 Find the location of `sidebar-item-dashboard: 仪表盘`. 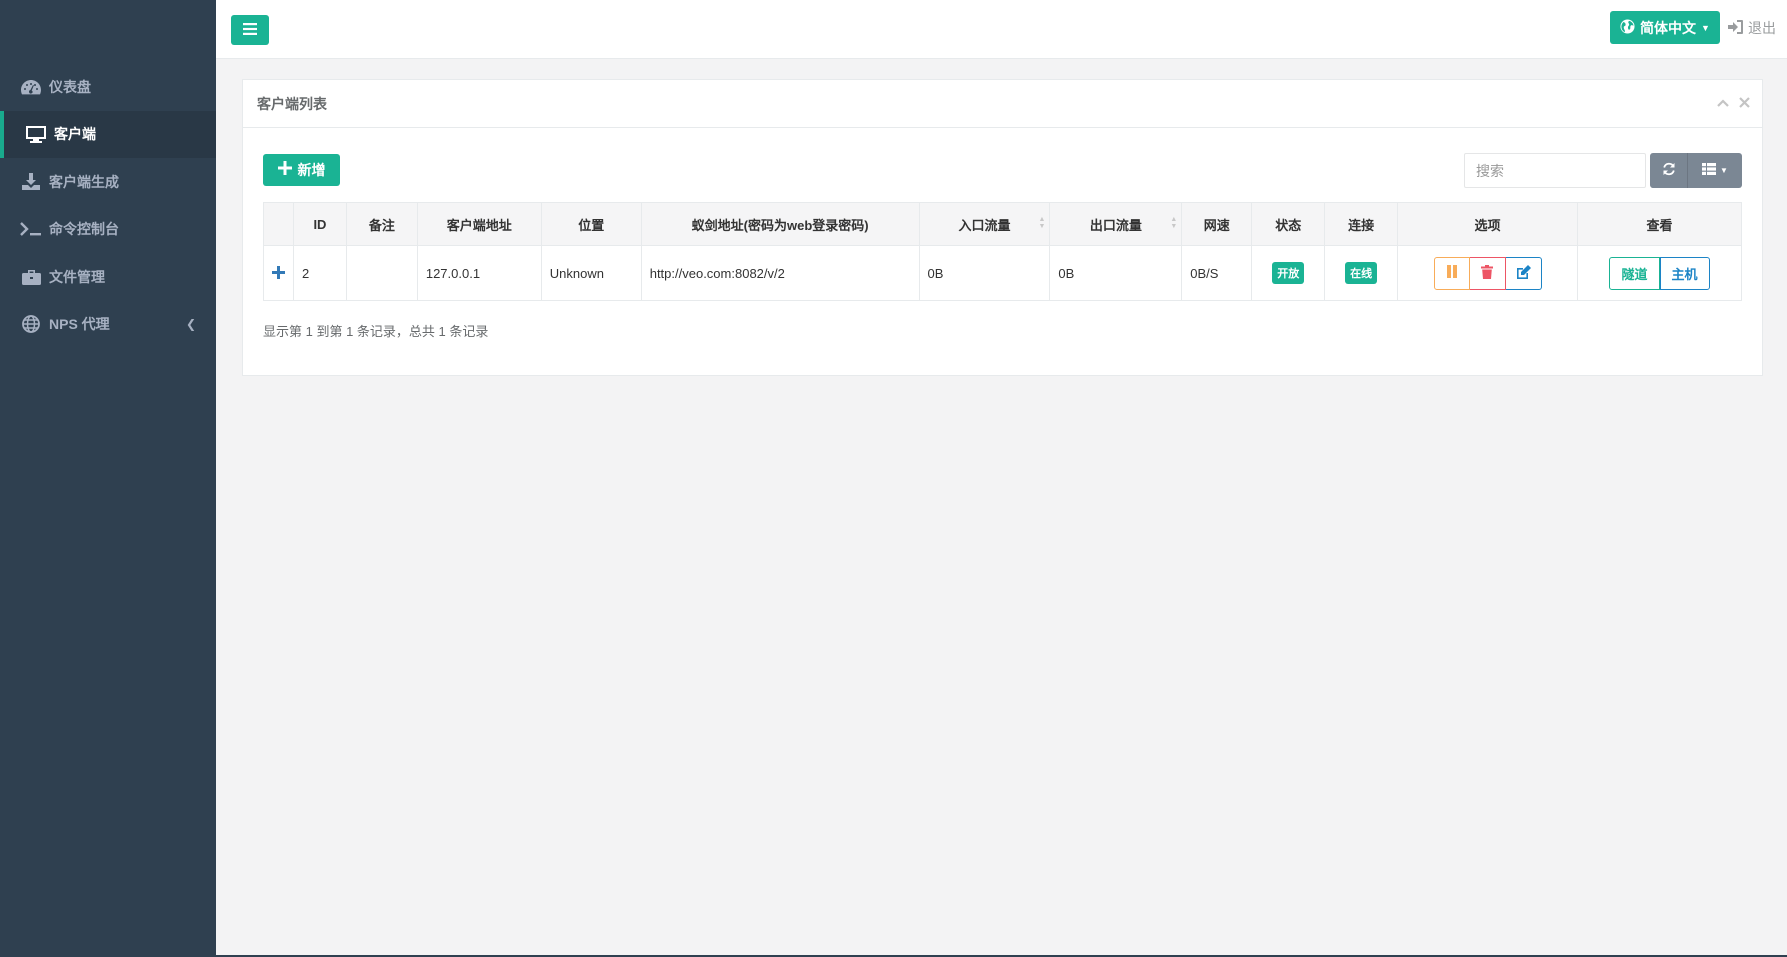

sidebar-item-dashboard: 仪表盘 is located at coordinates (108, 87).